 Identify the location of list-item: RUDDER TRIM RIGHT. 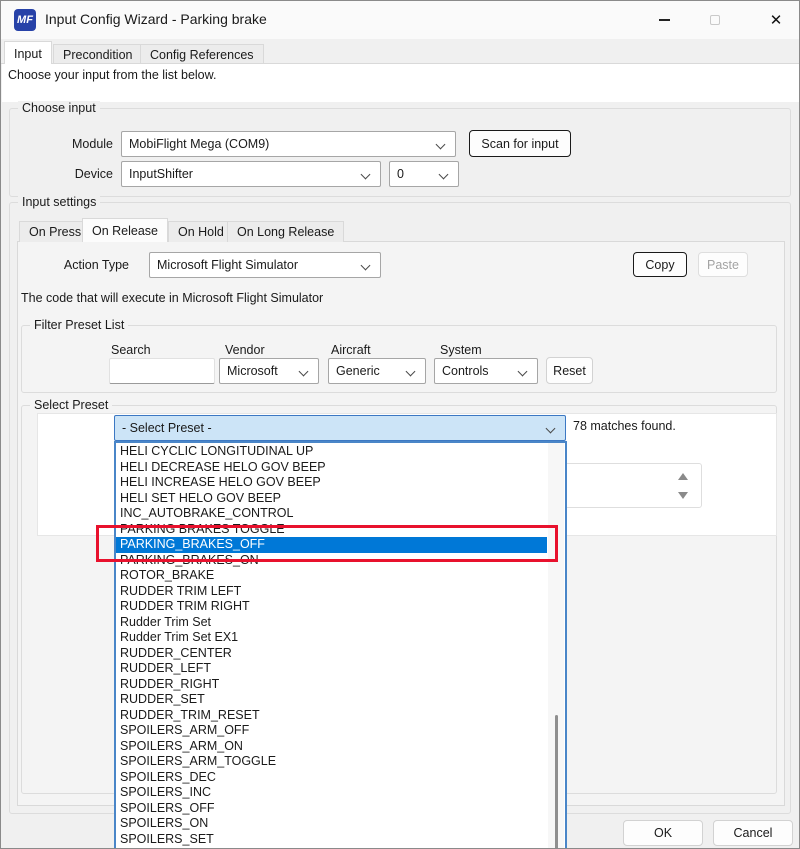
(331, 607).